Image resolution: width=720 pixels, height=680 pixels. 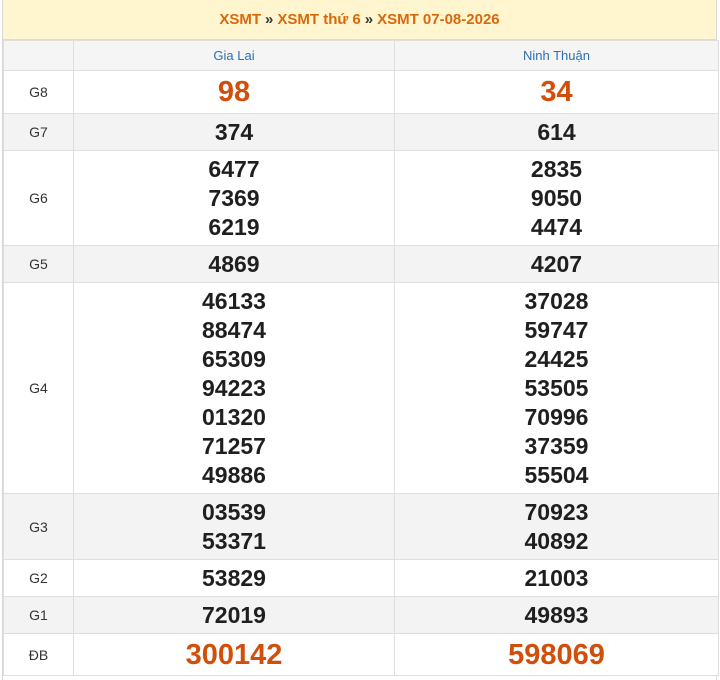 What do you see at coordinates (234, 474) in the screenshot?
I see `prize-number: 49886` at bounding box center [234, 474].